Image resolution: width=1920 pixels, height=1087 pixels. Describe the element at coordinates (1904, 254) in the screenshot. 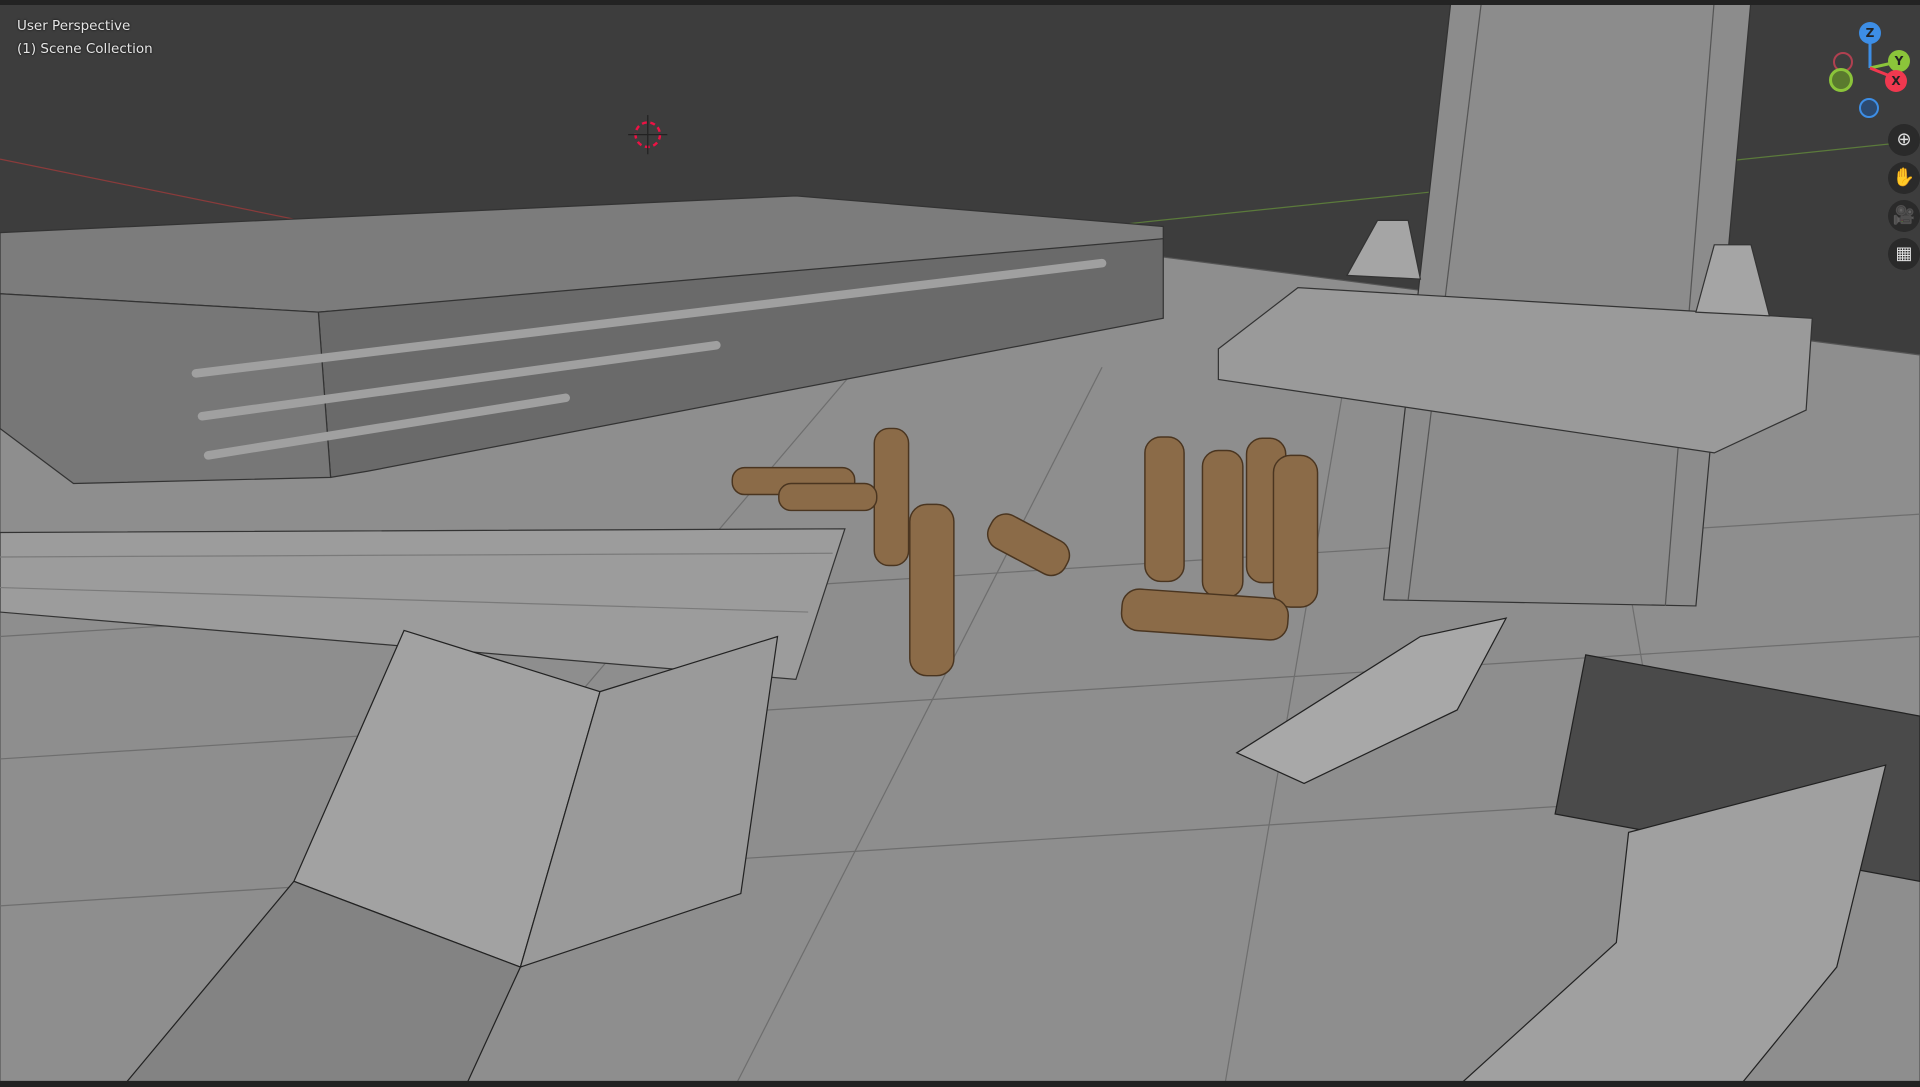

I see `grid-view-icon: ▦` at that location.